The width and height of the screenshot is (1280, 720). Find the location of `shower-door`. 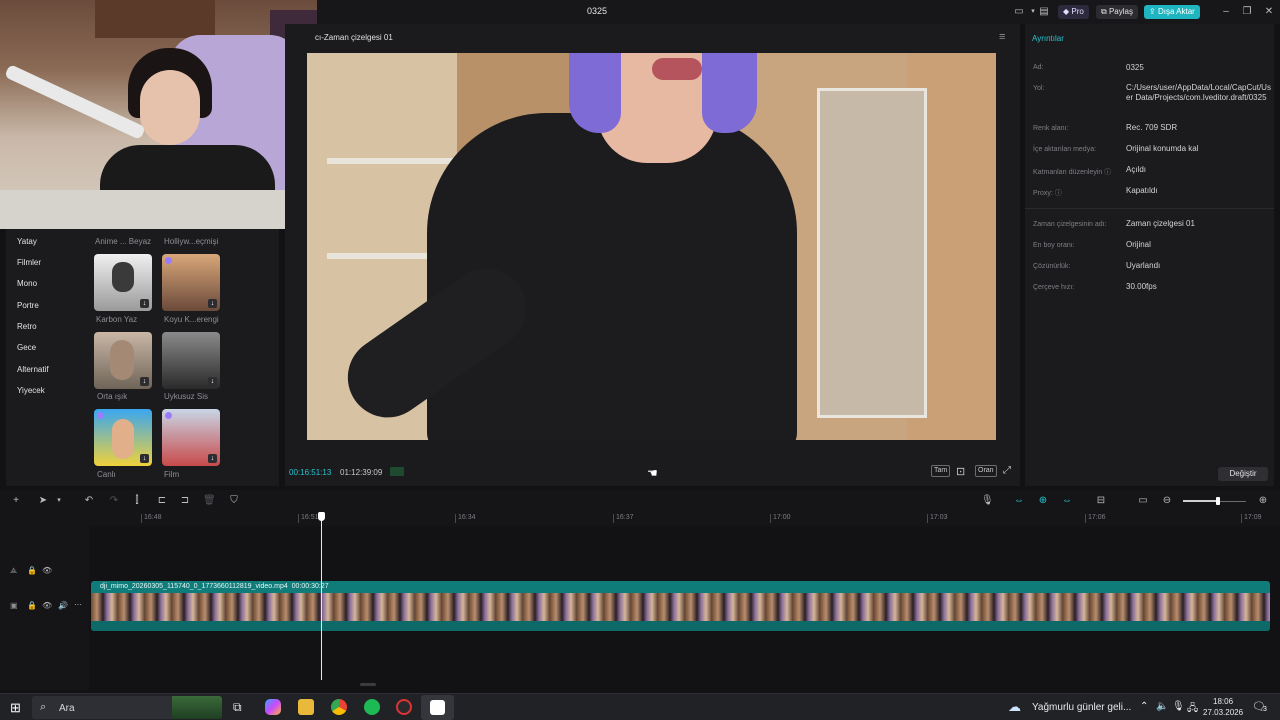

shower-door is located at coordinates (872, 253).